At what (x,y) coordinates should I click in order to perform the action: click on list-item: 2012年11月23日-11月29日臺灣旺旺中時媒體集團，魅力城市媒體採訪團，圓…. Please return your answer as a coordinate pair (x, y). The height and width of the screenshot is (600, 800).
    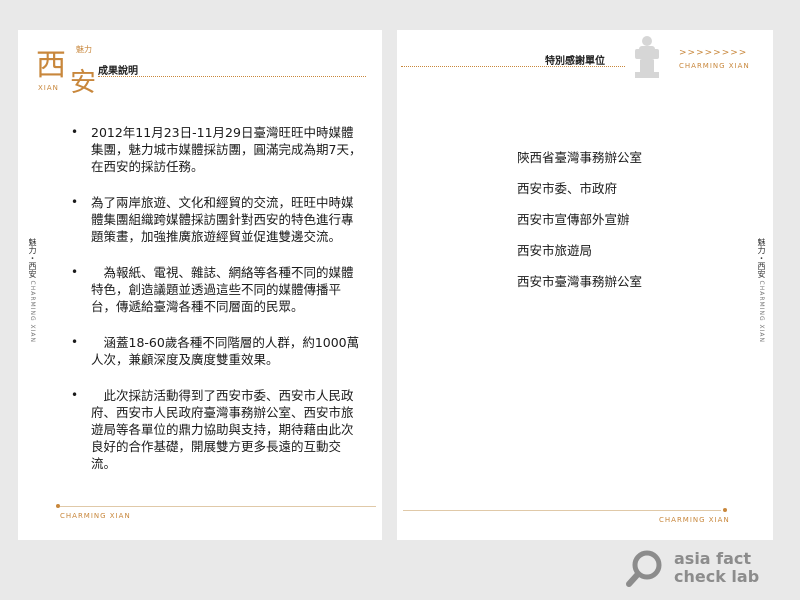
    Looking at the image, I should click on (213, 149).